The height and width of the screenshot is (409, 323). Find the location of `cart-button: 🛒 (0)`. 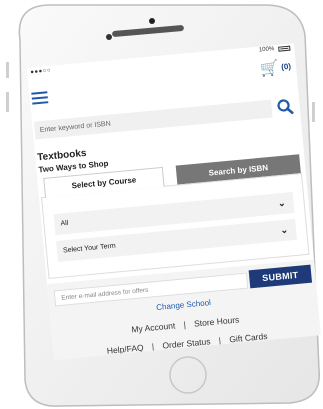

cart-button: 🛒 (0) is located at coordinates (276, 68).